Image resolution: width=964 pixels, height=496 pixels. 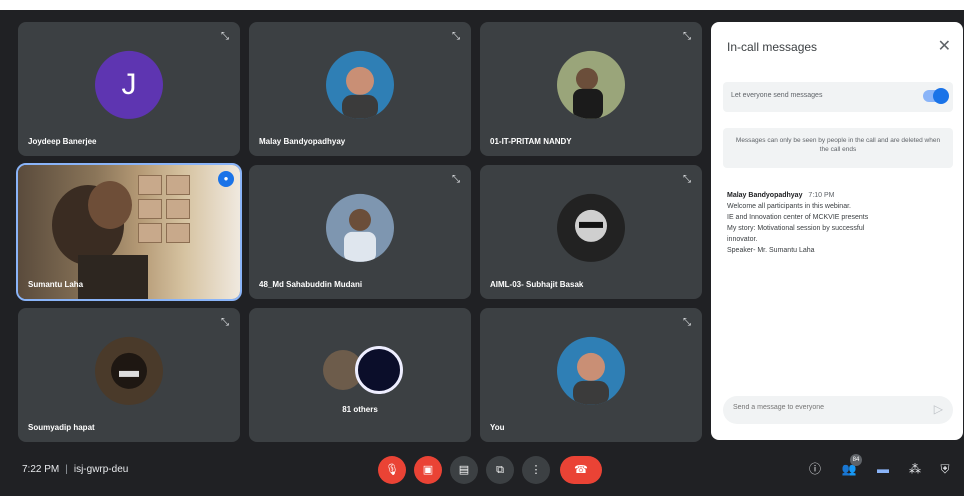 What do you see at coordinates (360, 372) in the screenshot?
I see `others-avatars` at bounding box center [360, 372].